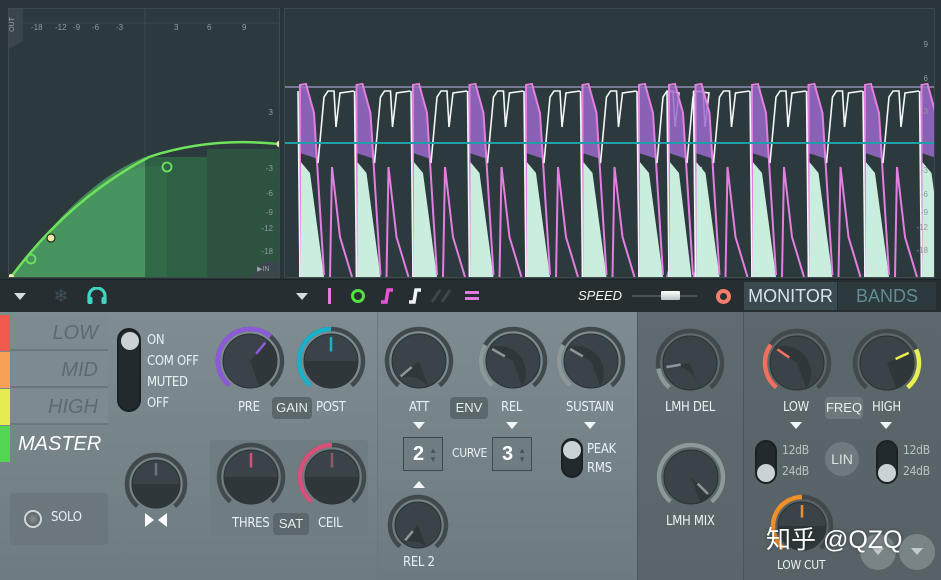 This screenshot has height=580, width=941. What do you see at coordinates (670, 295) in the screenshot?
I see `speed-slider-thumb` at bounding box center [670, 295].